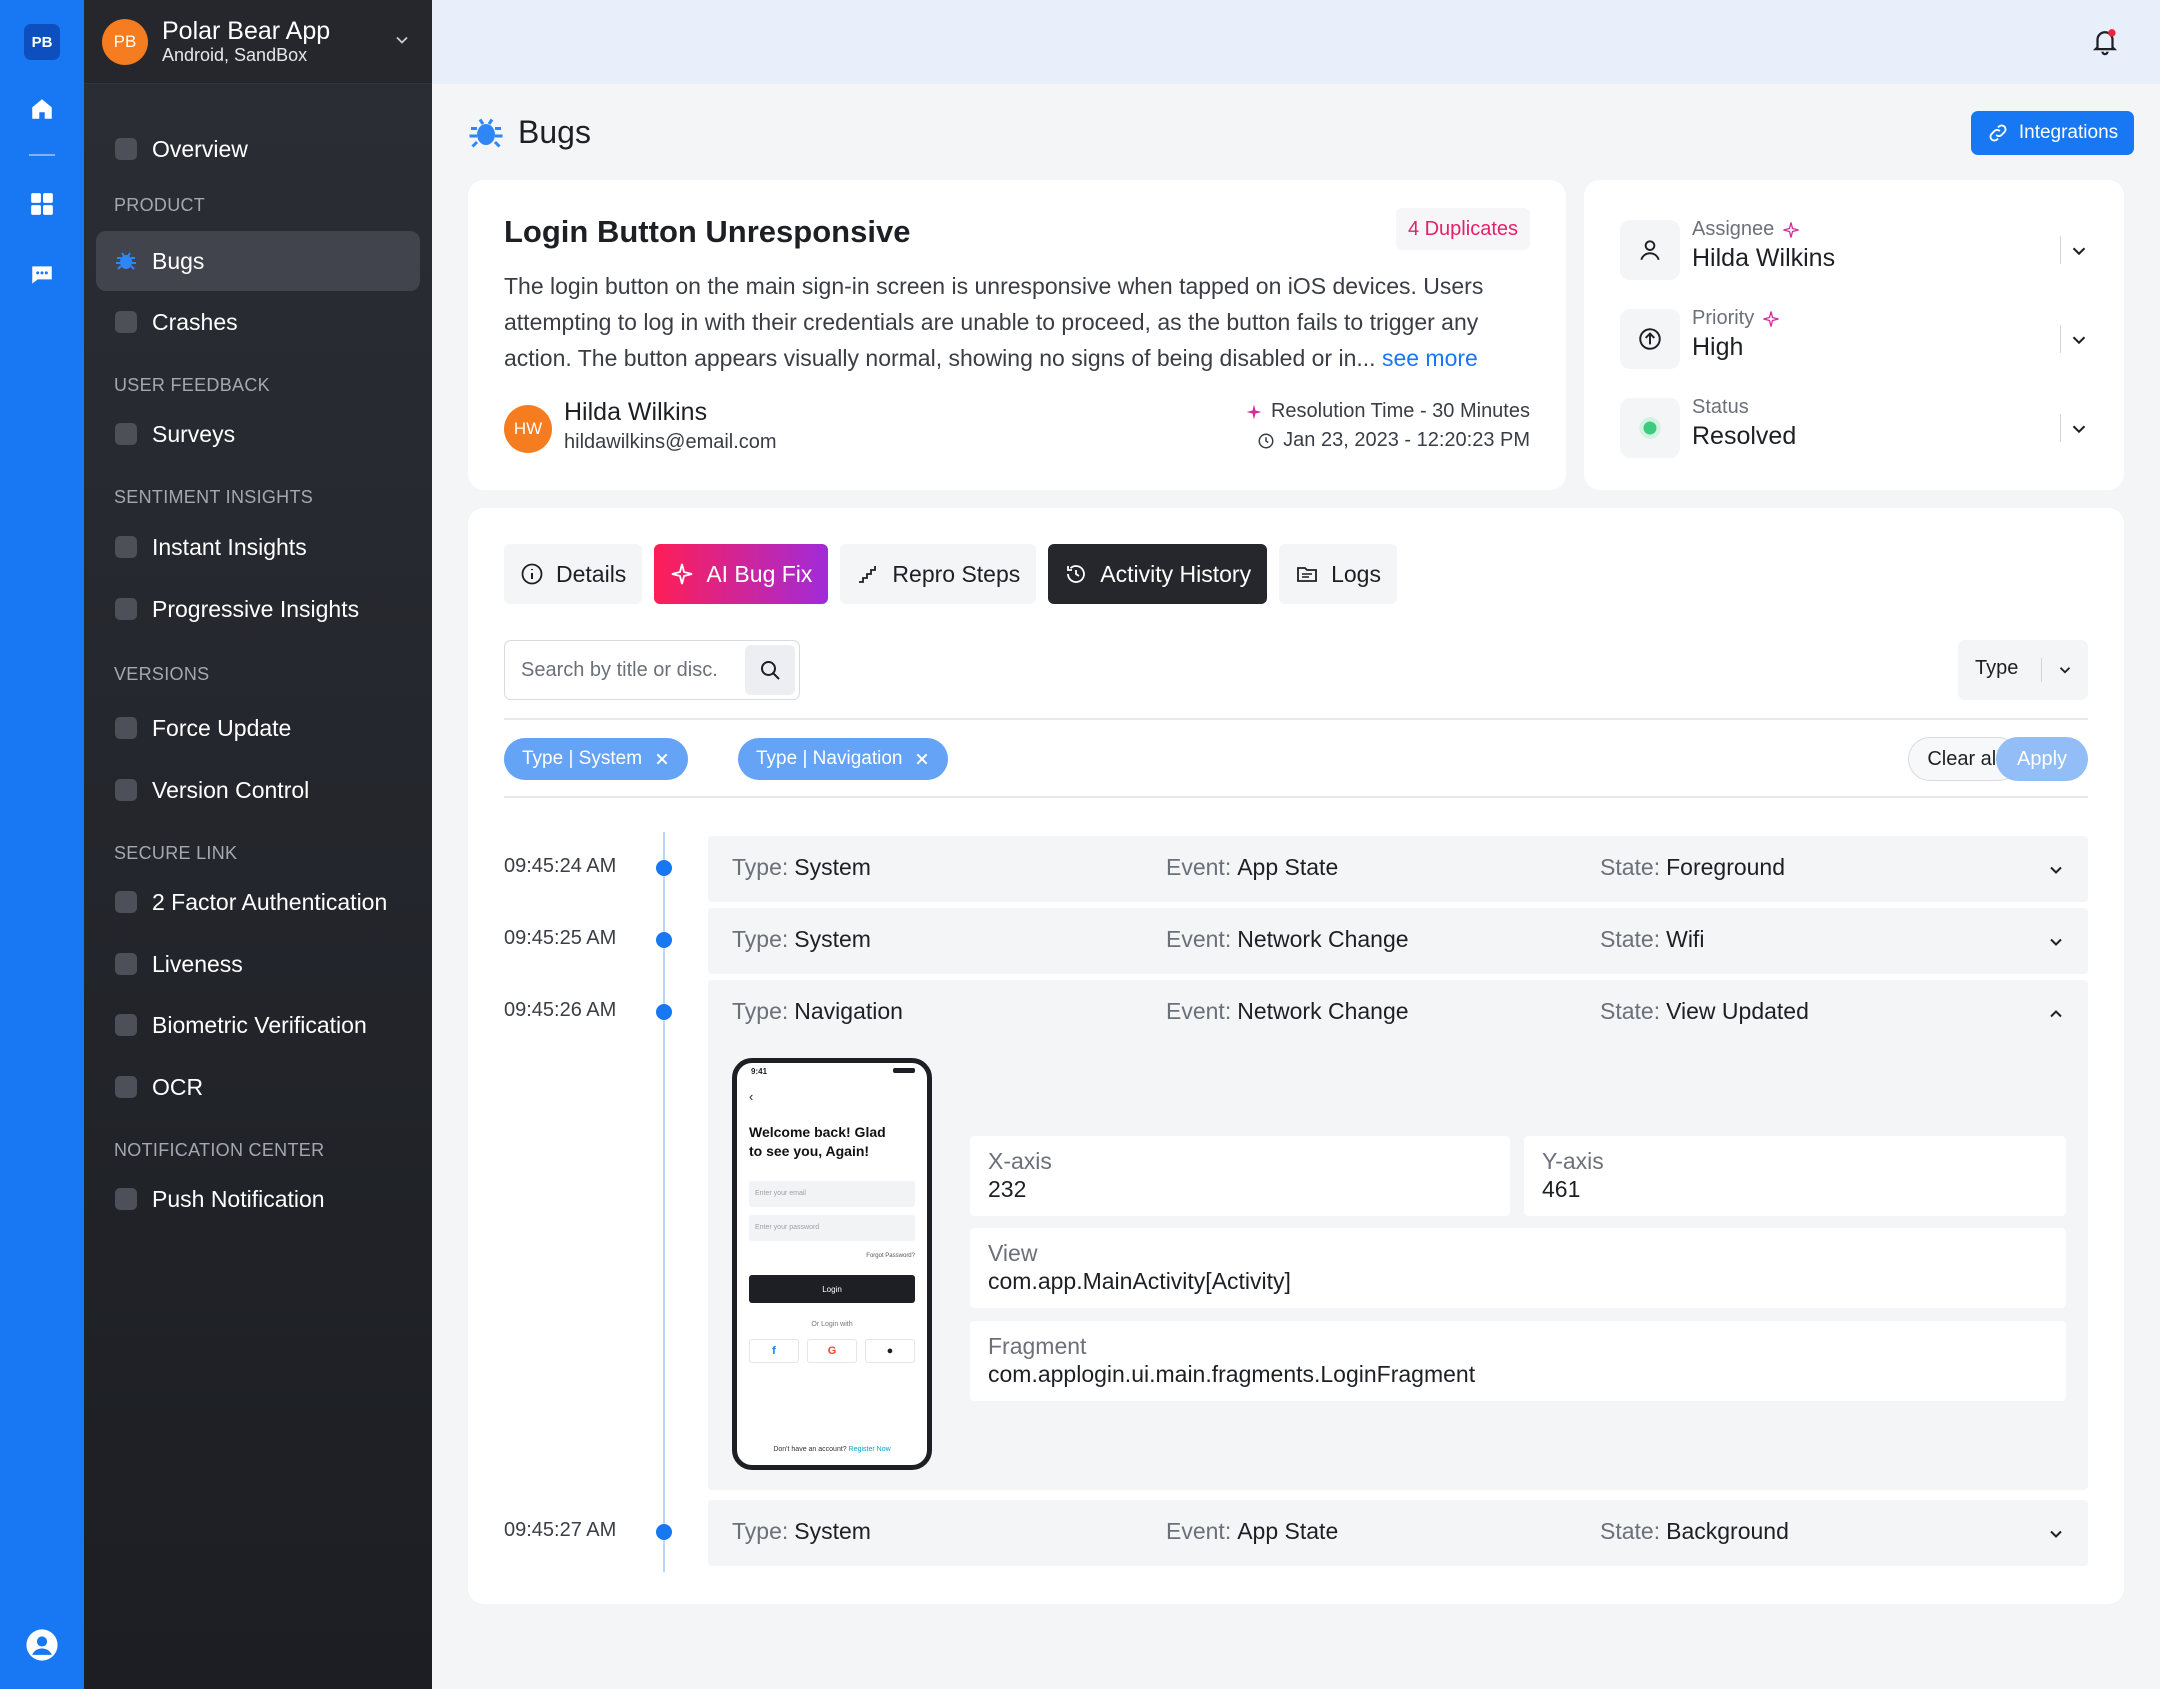 This screenshot has width=2160, height=1689. I want to click on priority-label-text: Priority, so click(1723, 318).